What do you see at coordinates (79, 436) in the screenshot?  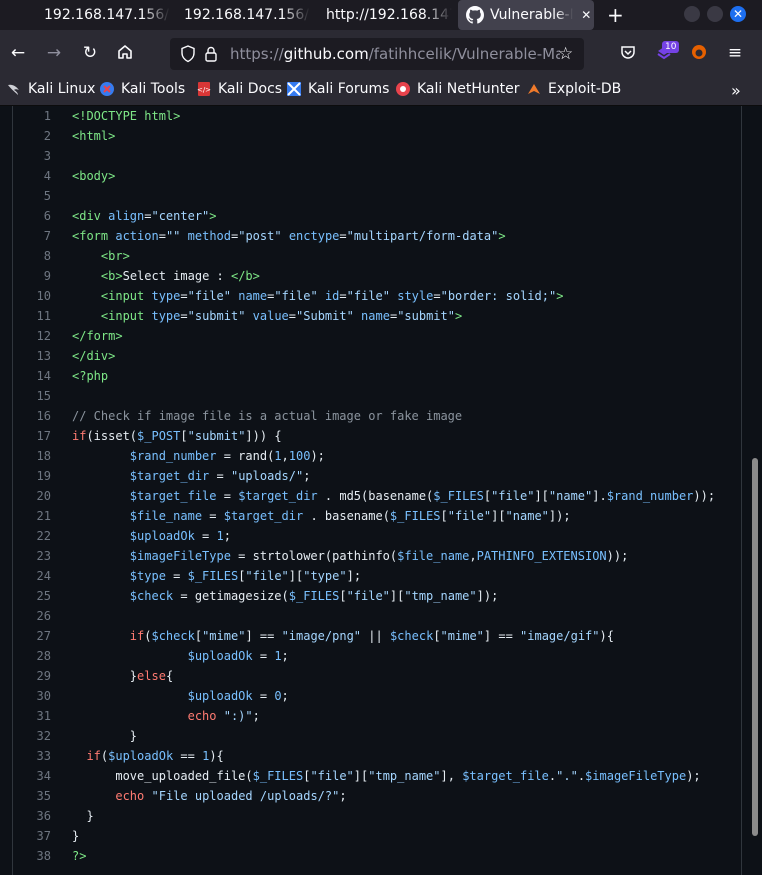 I see `code-token: if` at bounding box center [79, 436].